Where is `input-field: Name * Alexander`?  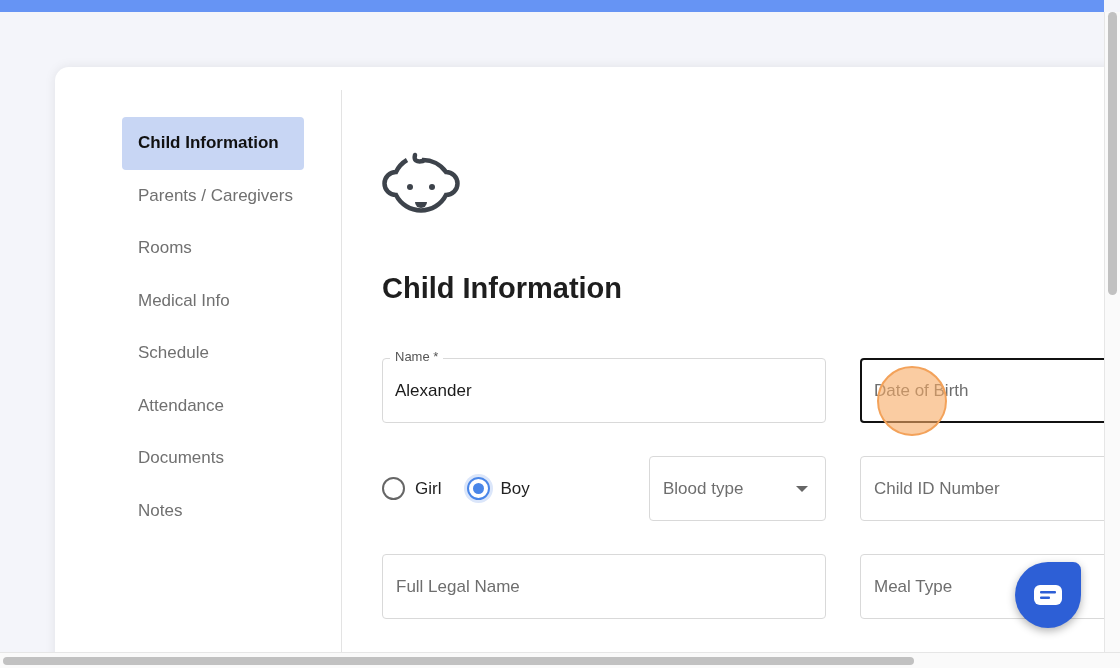
input-field: Name * Alexander is located at coordinates (604, 386).